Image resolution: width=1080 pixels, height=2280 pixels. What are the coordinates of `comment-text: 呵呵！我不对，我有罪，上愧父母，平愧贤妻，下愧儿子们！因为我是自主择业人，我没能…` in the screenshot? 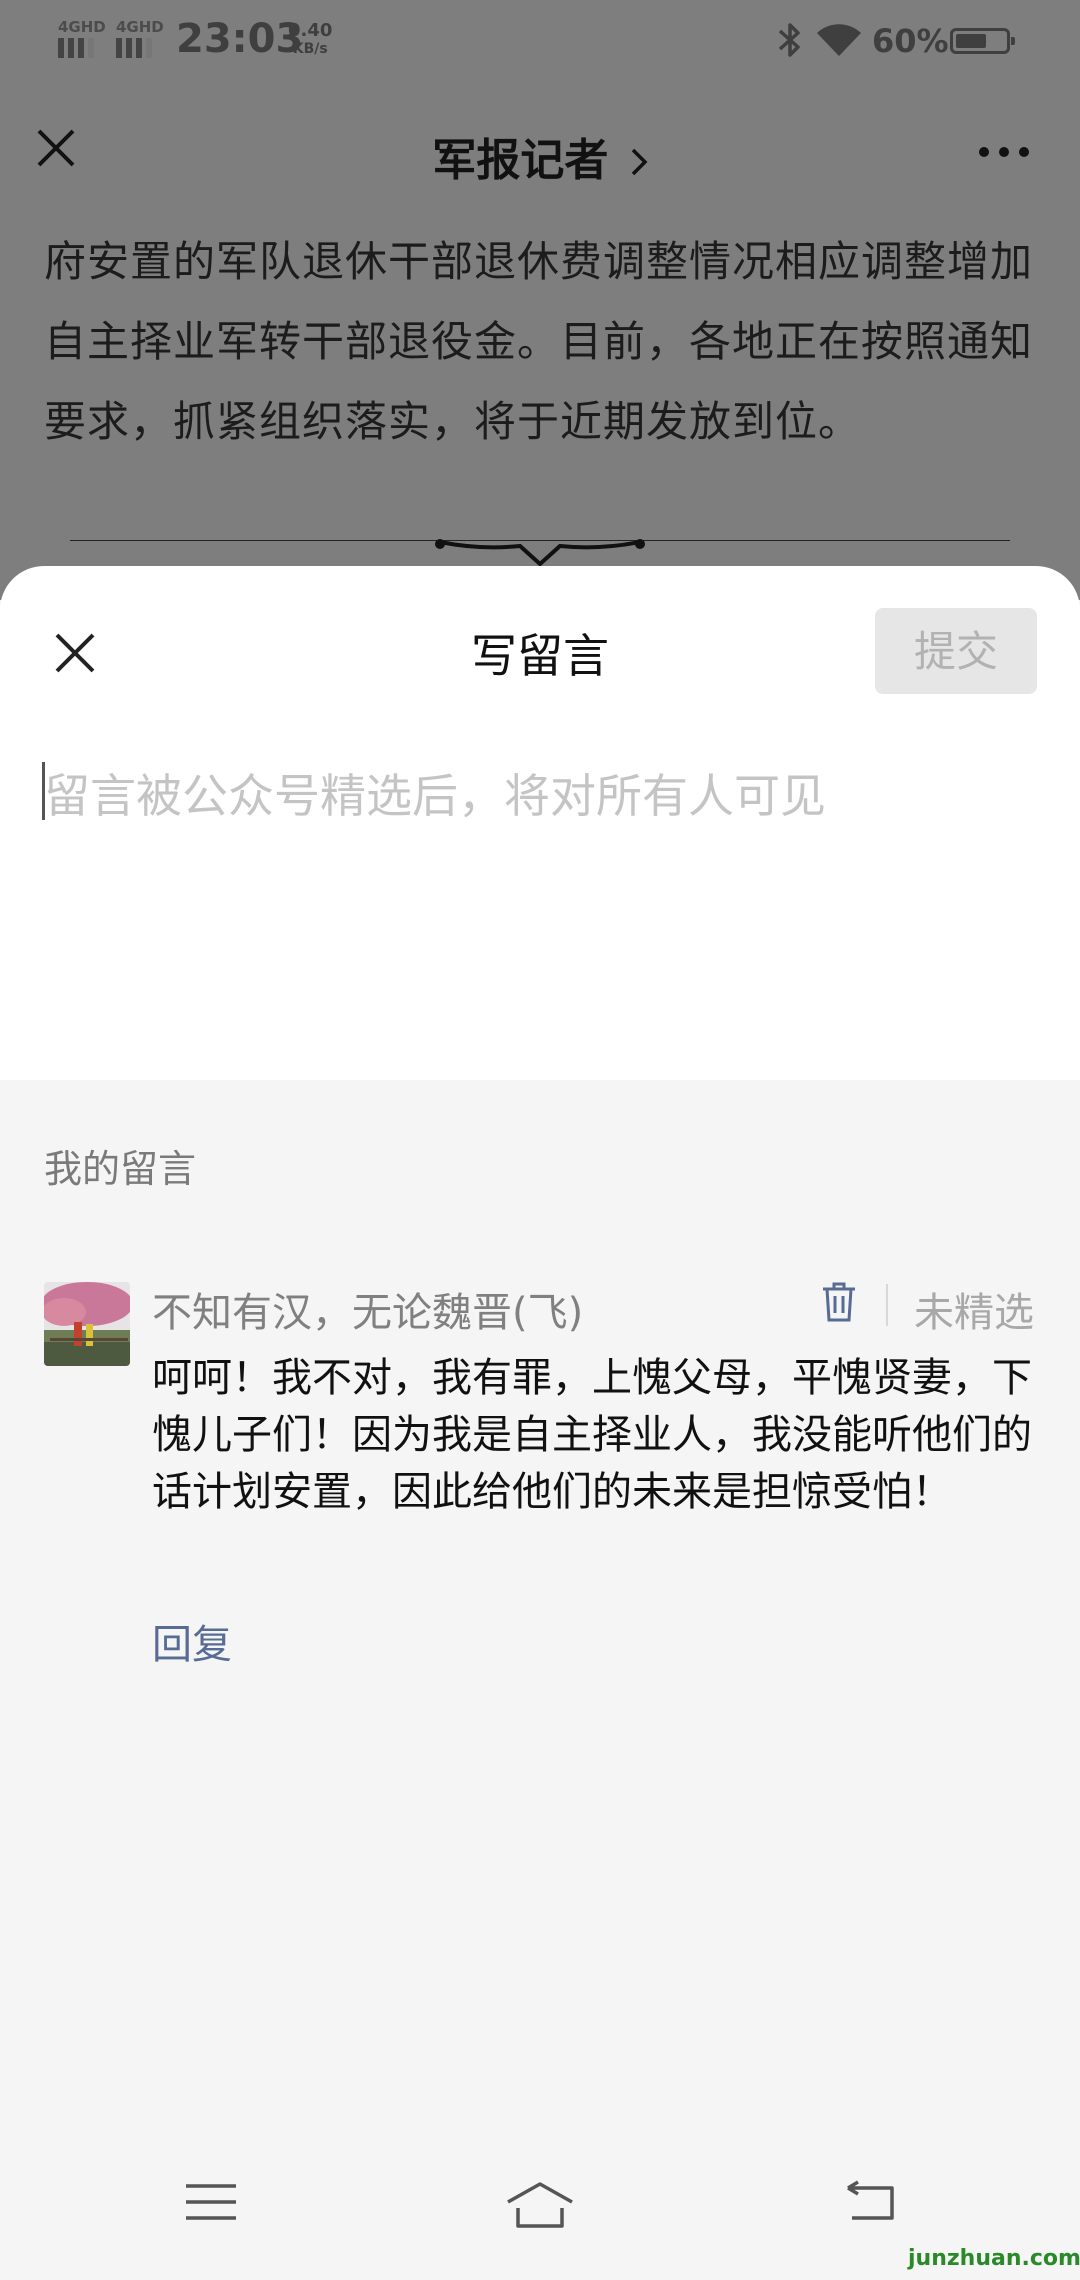 It's located at (592, 1435).